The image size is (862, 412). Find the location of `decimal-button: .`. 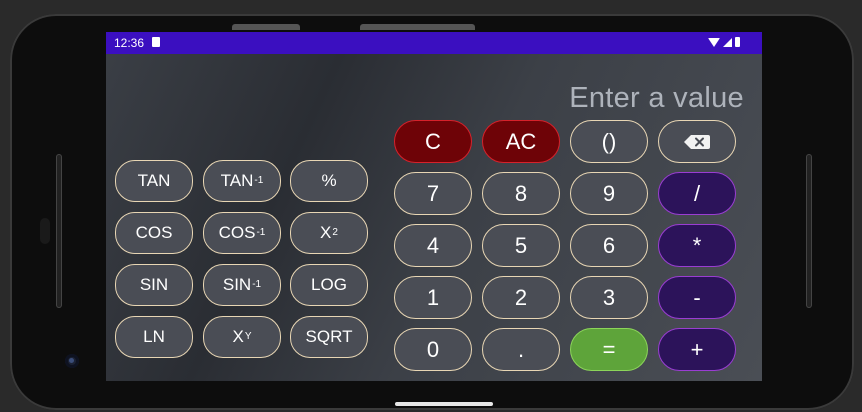

decimal-button: . is located at coordinates (521, 349).